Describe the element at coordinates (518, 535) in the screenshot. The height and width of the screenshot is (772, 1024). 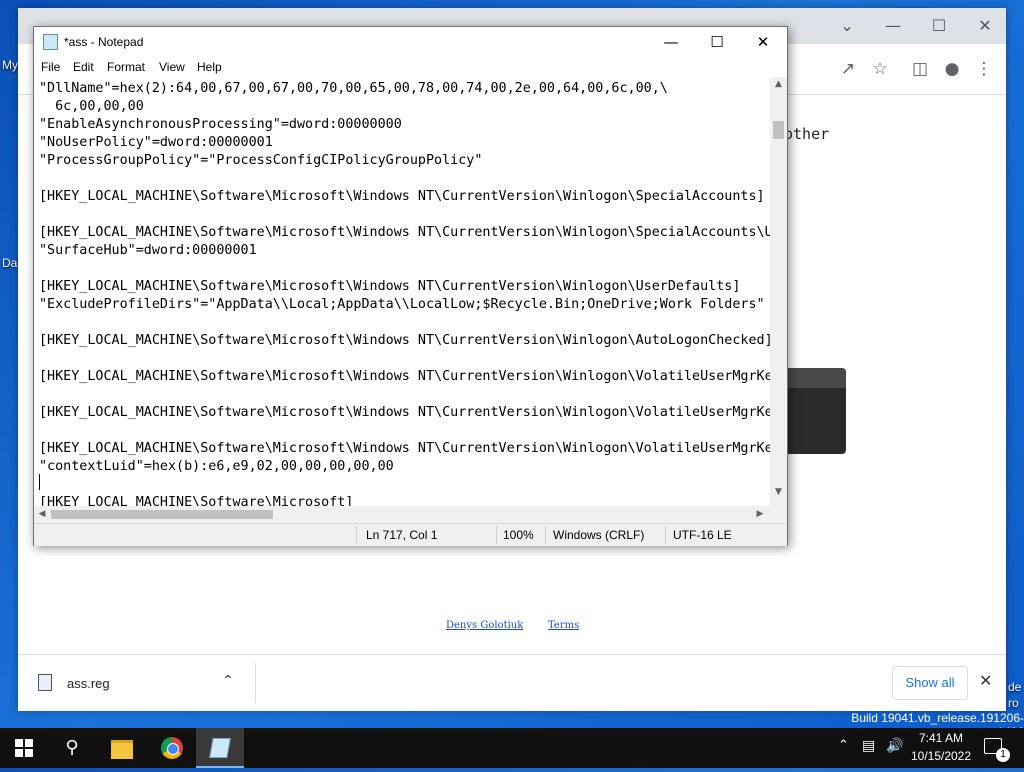
I see `status-zoom: 100%` at that location.